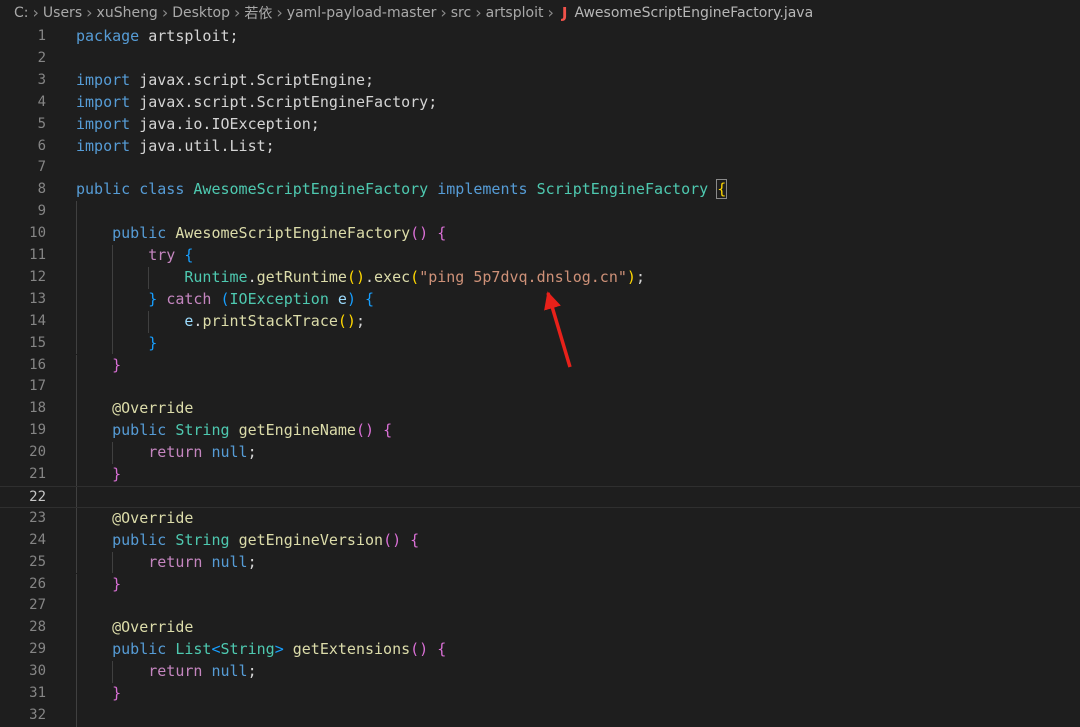 The width and height of the screenshot is (1080, 727). I want to click on code-line: 14 e.printStackTrace();, so click(540, 321).